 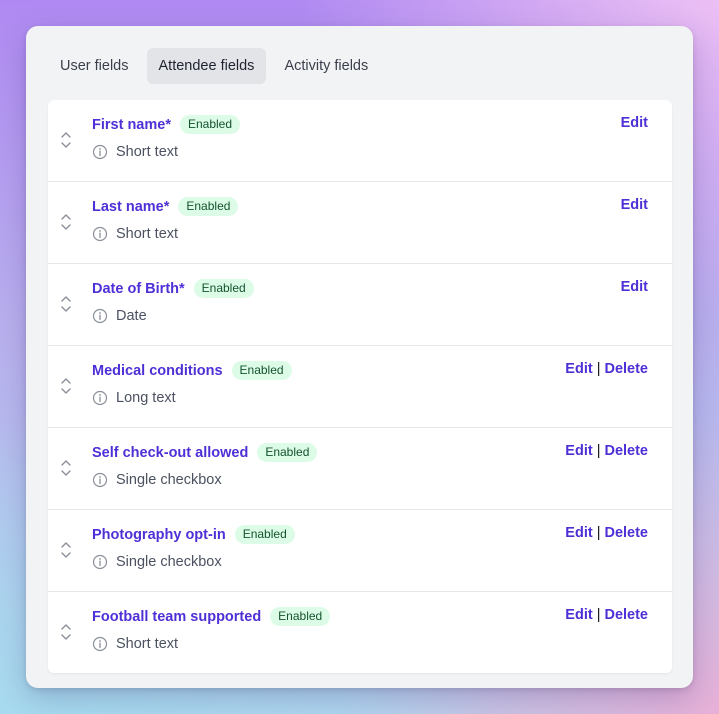 I want to click on field-row: Last name* Enabled Short text Edit, so click(x=360, y=222).